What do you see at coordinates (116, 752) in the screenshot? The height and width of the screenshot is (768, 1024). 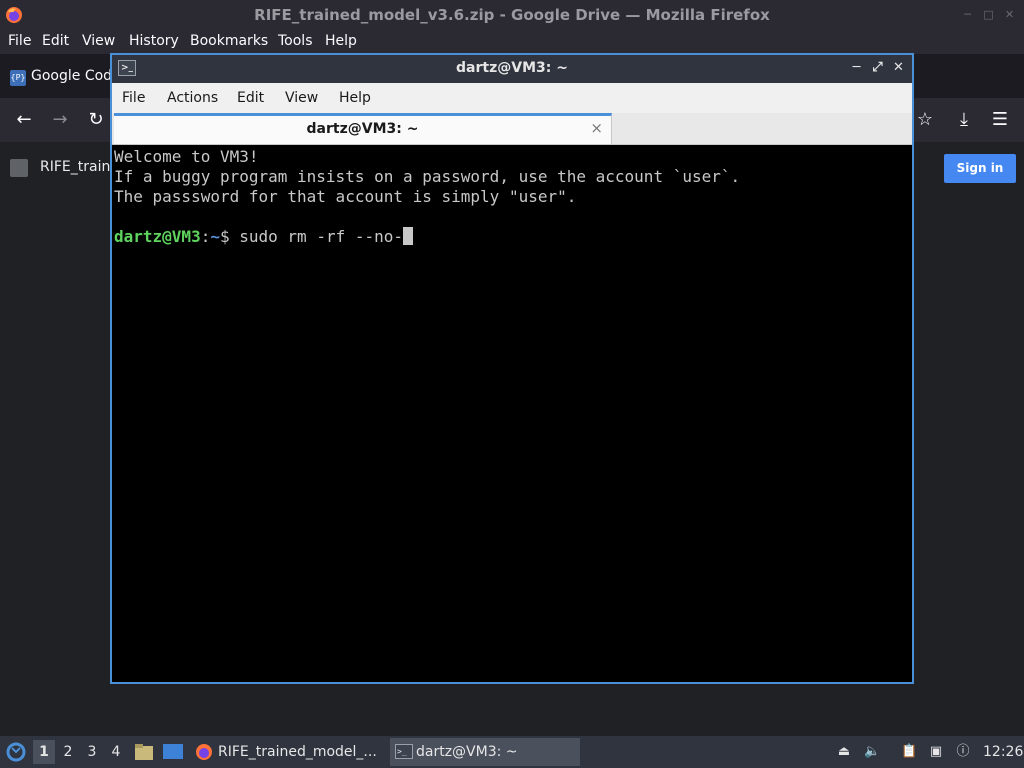 I see `workspace-4: 4` at bounding box center [116, 752].